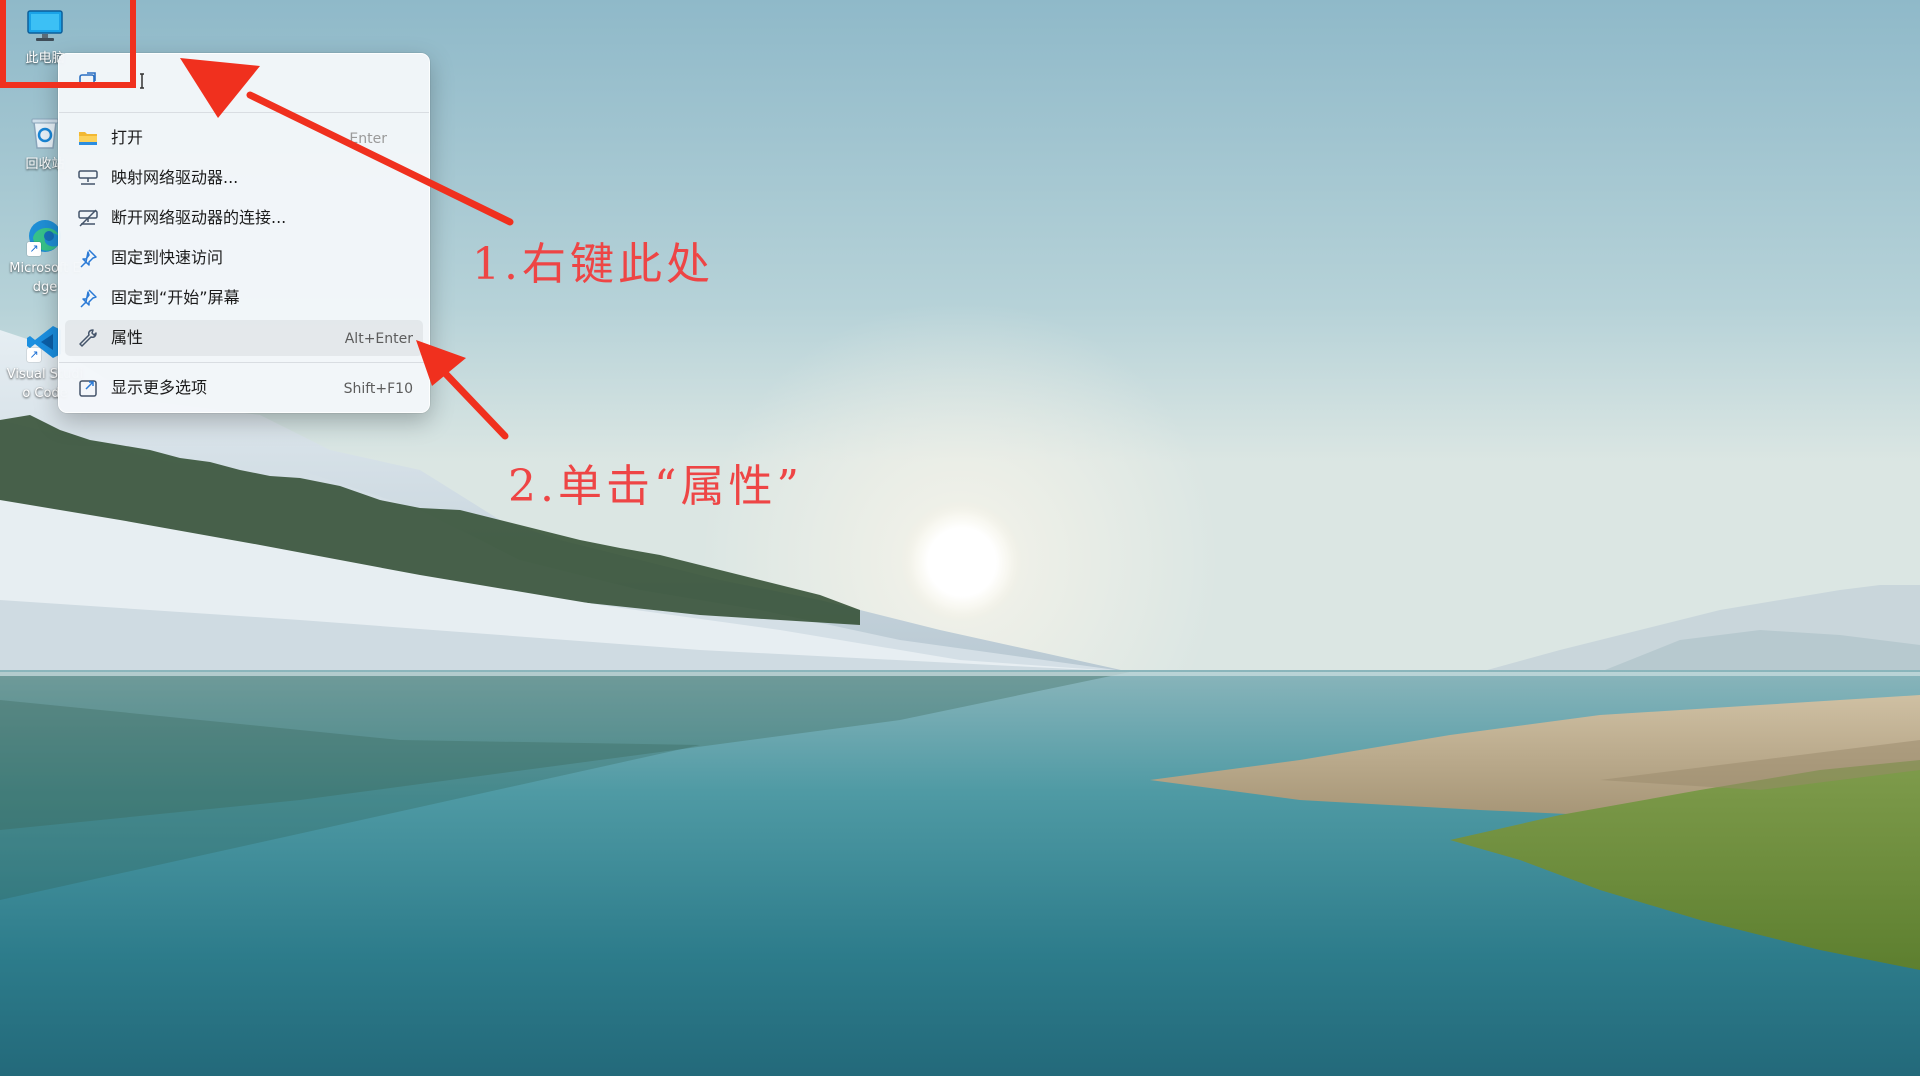 This screenshot has width=1920, height=1080. I want to click on menu-item-open: 打开 Enter, so click(244, 138).